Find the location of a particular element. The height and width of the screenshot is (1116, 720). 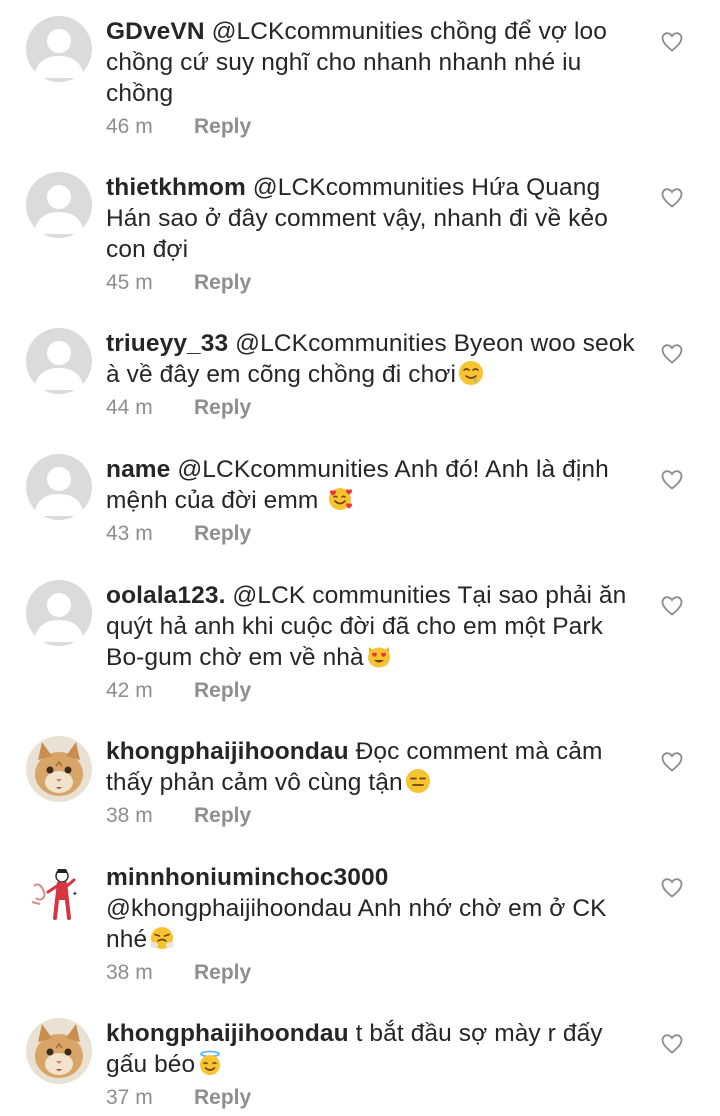

avatar: ✦ is located at coordinates (59, 895).